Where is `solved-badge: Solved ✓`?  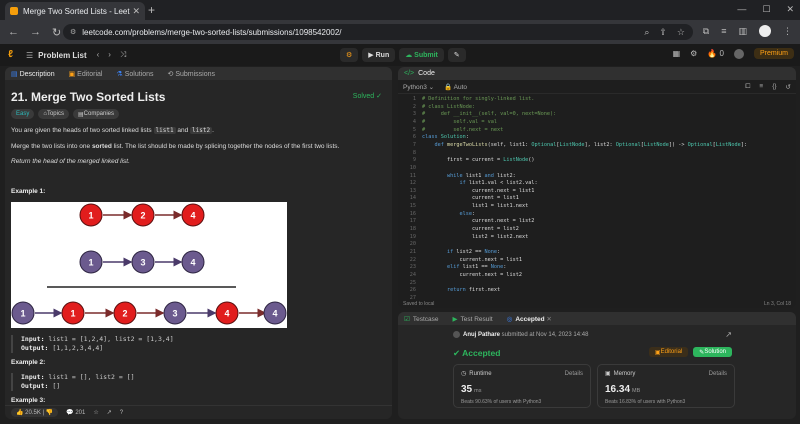 solved-badge: Solved ✓ is located at coordinates (367, 96).